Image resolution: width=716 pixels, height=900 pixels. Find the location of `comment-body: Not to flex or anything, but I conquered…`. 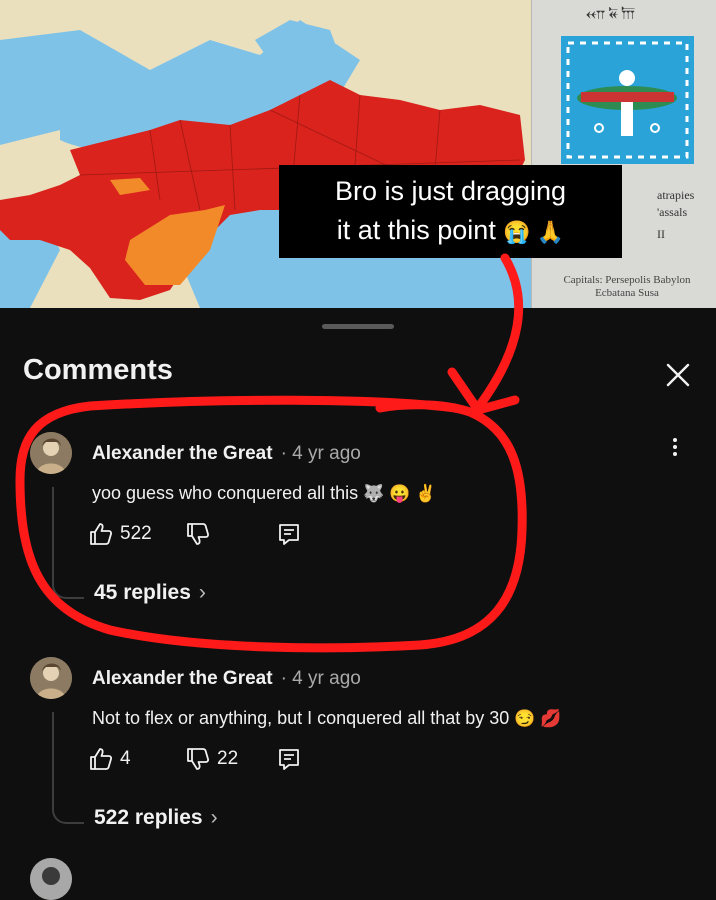

comment-body: Not to flex or anything, but I conquered… is located at coordinates (301, 718).